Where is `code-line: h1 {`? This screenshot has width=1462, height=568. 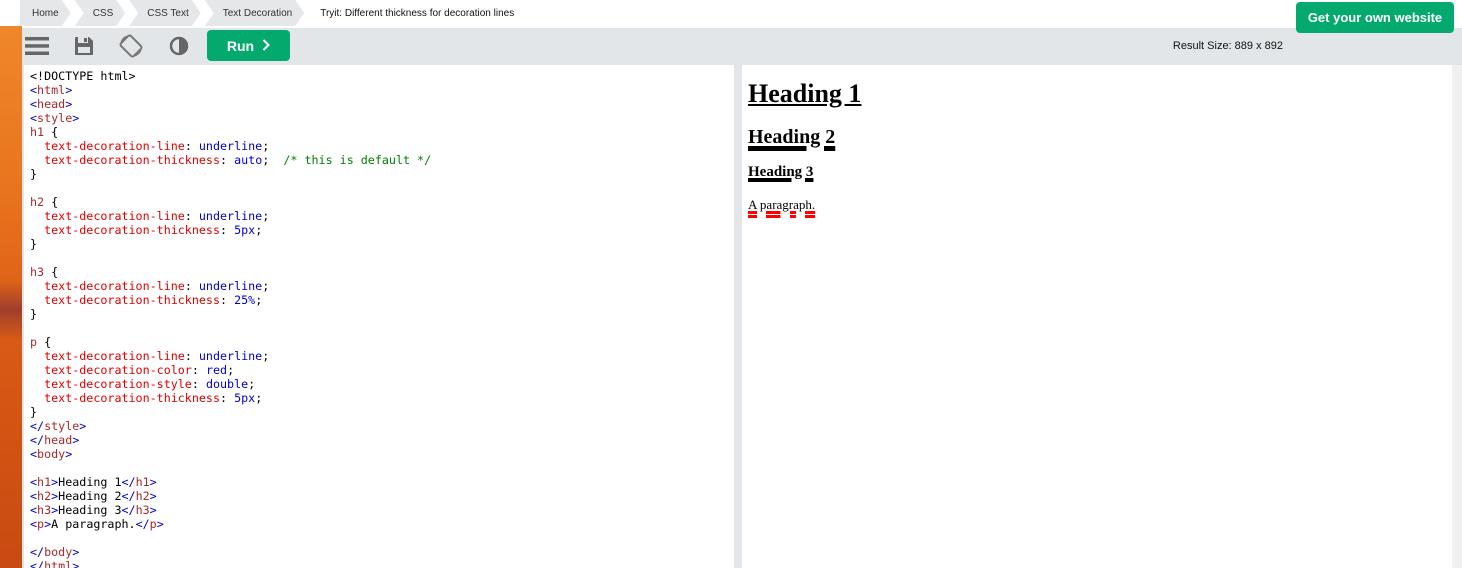 code-line: h1 { is located at coordinates (44, 132).